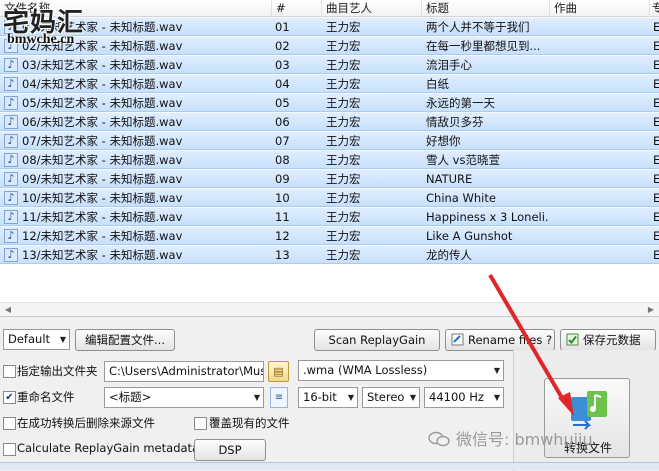  I want to click on channels-select: Stereo ▼, so click(391, 397).